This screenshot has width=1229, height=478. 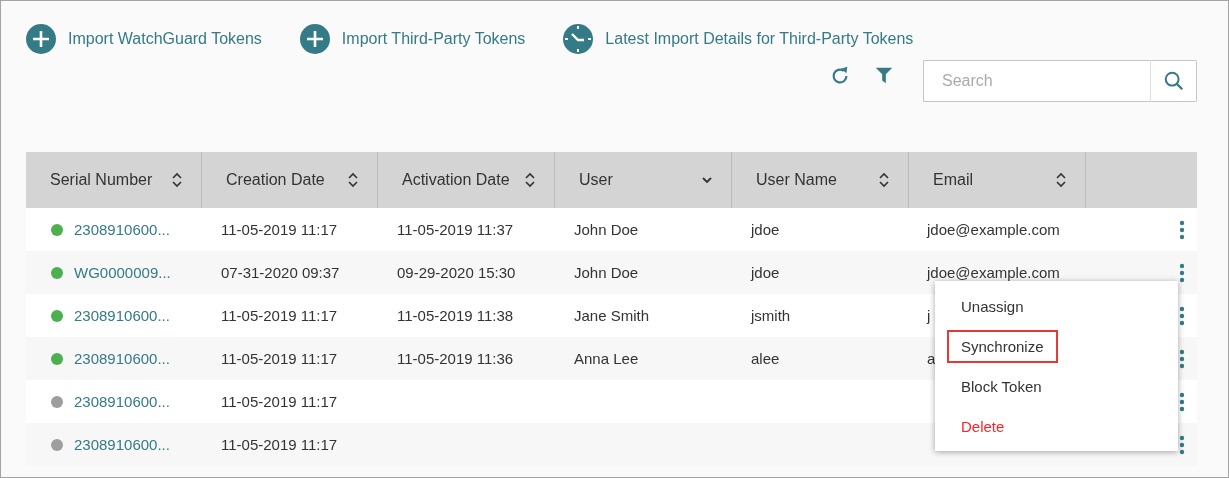 What do you see at coordinates (612, 315) in the screenshot?
I see `table-cell: Jane Smith` at bounding box center [612, 315].